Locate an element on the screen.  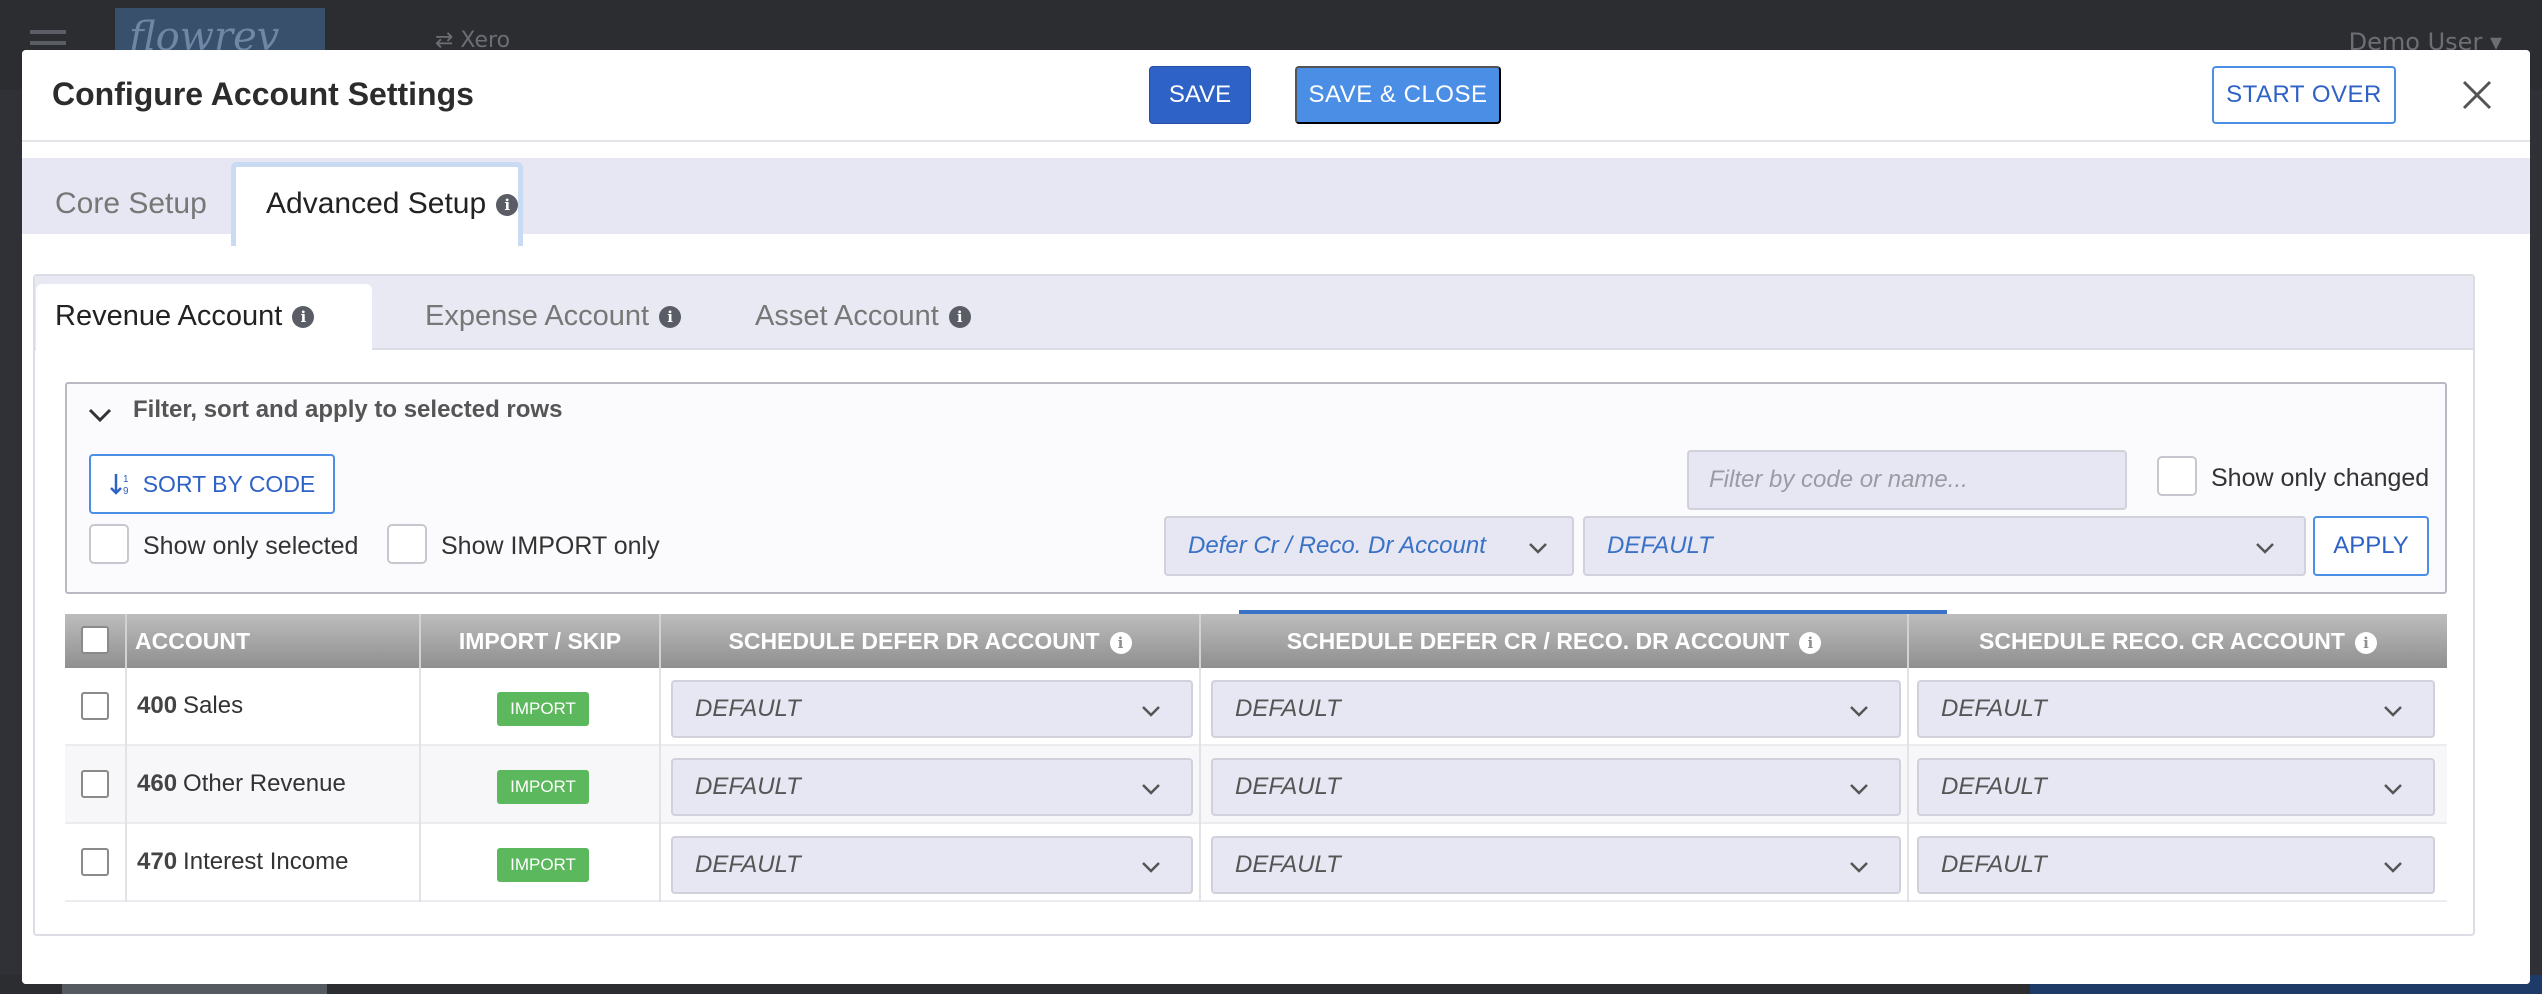
tab-asset-account: Asset Account i is located at coordinates (863, 316).